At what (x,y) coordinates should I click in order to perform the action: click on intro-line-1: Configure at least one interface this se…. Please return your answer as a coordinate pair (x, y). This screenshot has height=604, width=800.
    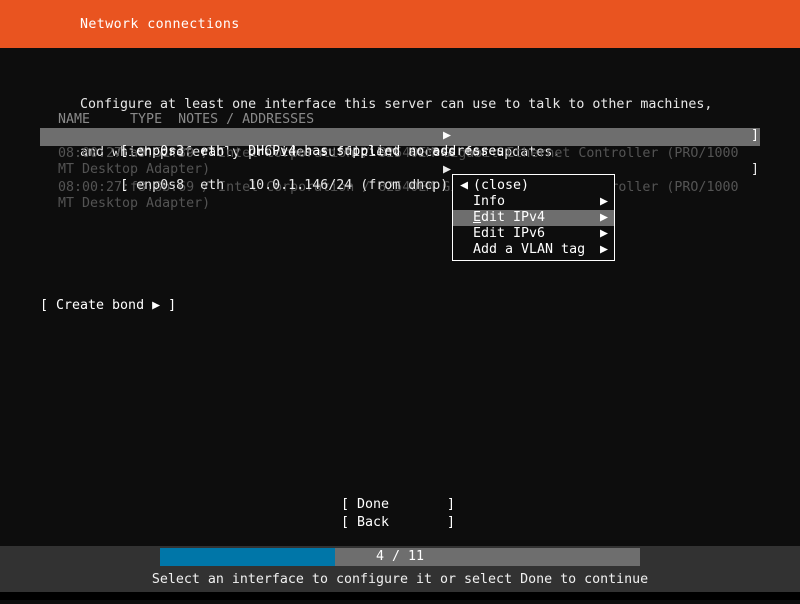
    Looking at the image, I should click on (396, 104).